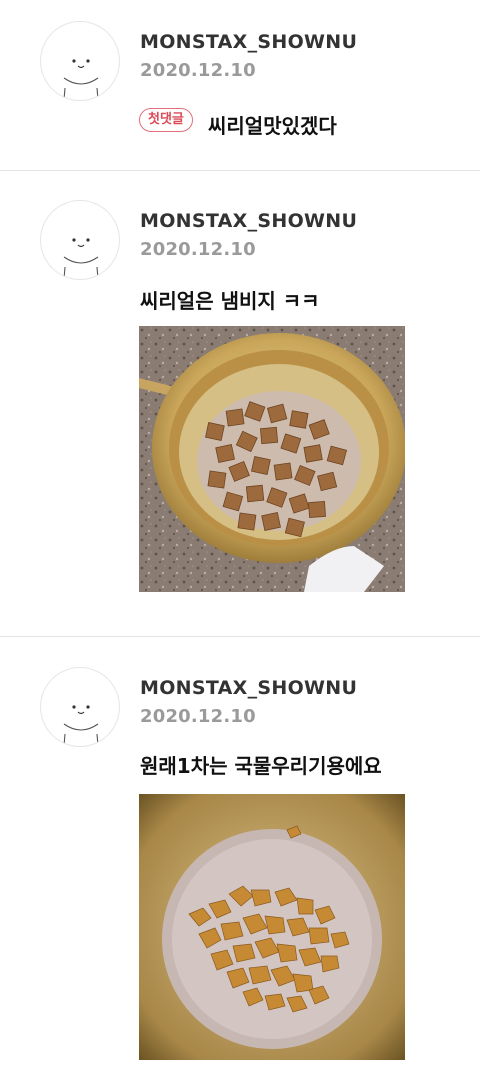  Describe the element at coordinates (272, 927) in the screenshot. I see `comment-photo-cornflakes-pot` at that location.